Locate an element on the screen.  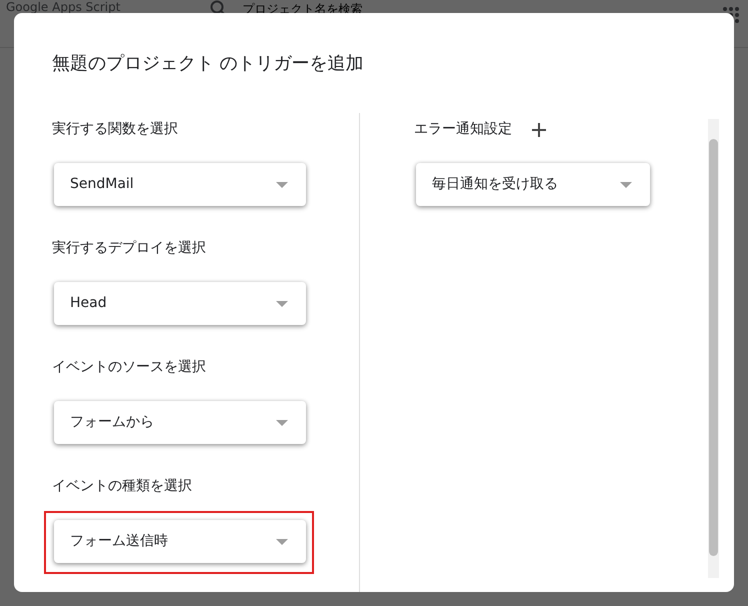
field-label: イベントのソースを選択 is located at coordinates (129, 367).